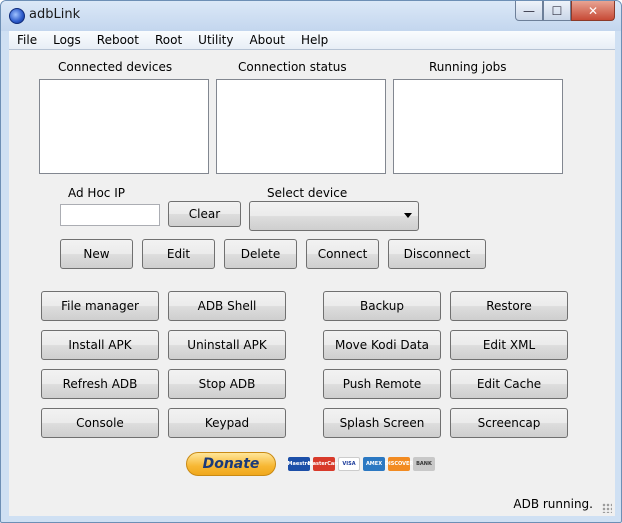 This screenshot has height=523, width=622. What do you see at coordinates (100, 306) in the screenshot?
I see `file-manager-button: File manager` at bounding box center [100, 306].